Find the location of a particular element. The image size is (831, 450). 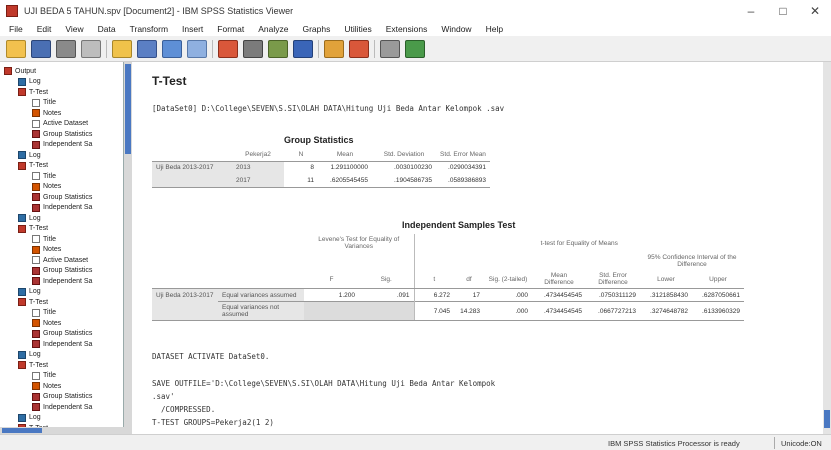

outline-item-label: T-Test is located at coordinates (39, 228).